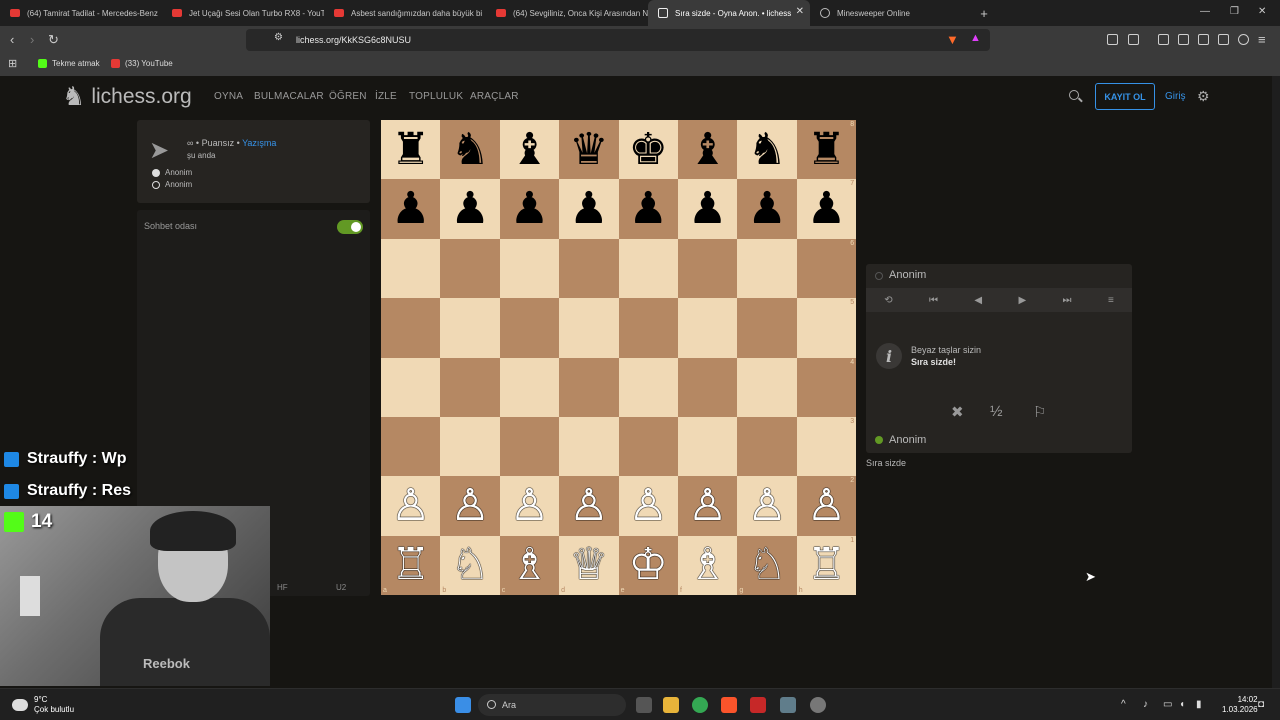 The height and width of the screenshot is (720, 1280). Describe the element at coordinates (436, 96) in the screenshot. I see `nav-community: TOPLULUK` at that location.